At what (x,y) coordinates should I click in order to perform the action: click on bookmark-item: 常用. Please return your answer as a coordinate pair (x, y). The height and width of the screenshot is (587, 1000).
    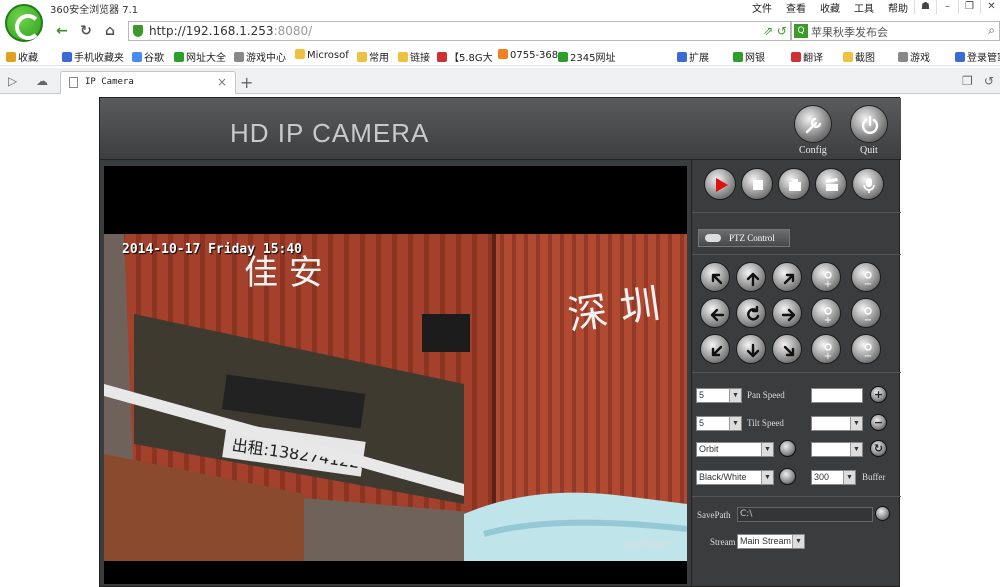
    Looking at the image, I should click on (373, 56).